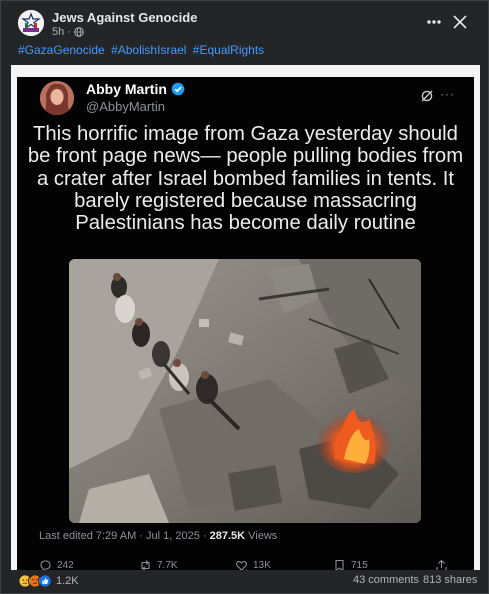 Image resolution: width=489 pixels, height=594 pixels. Describe the element at coordinates (58, 32) in the screenshot. I see `post-time: 5h` at that location.